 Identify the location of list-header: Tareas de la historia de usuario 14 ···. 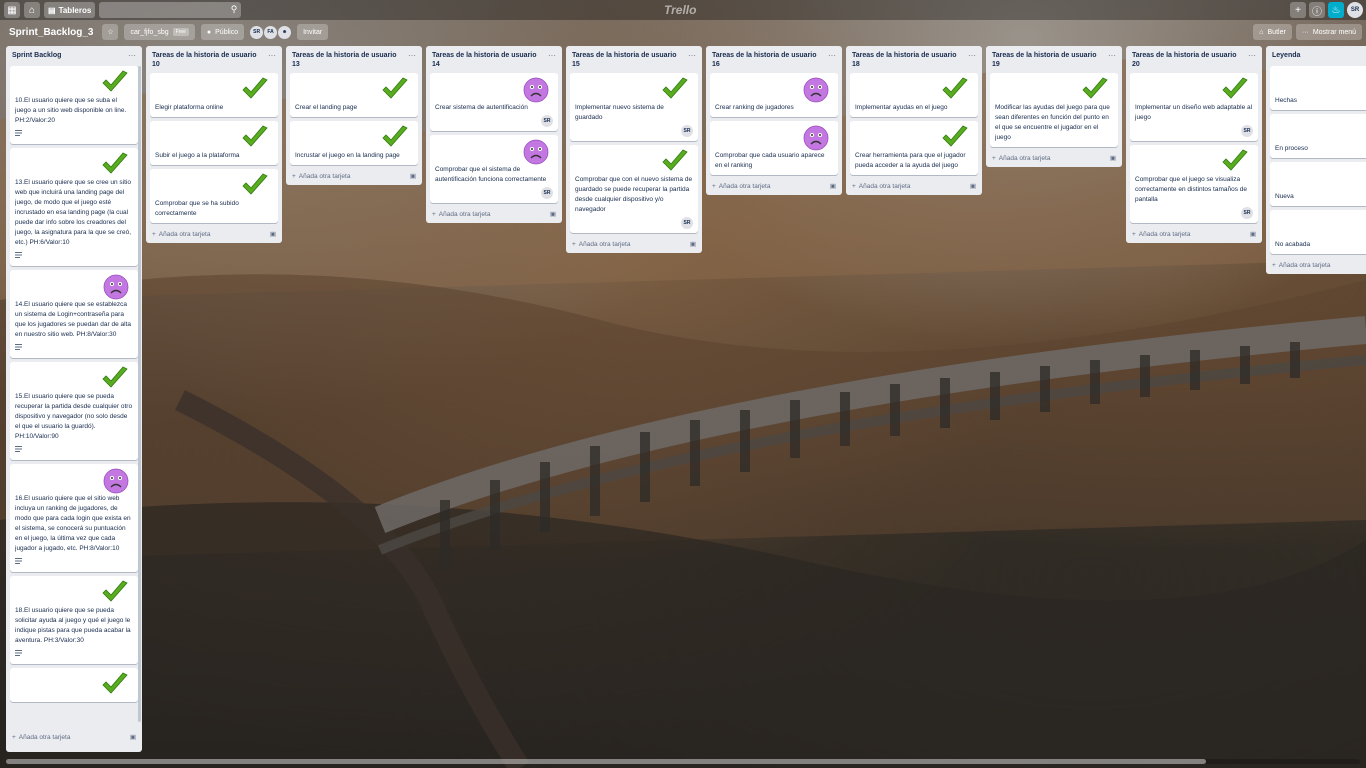
(494, 60).